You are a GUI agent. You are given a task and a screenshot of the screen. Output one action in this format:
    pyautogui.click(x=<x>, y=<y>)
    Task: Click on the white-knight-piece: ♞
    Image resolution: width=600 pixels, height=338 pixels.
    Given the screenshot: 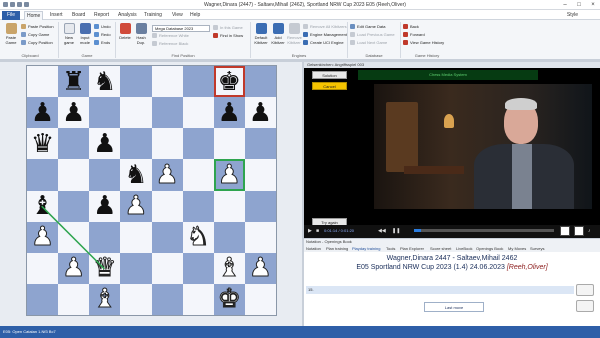 What is the action you would take?
    pyautogui.click(x=198, y=237)
    